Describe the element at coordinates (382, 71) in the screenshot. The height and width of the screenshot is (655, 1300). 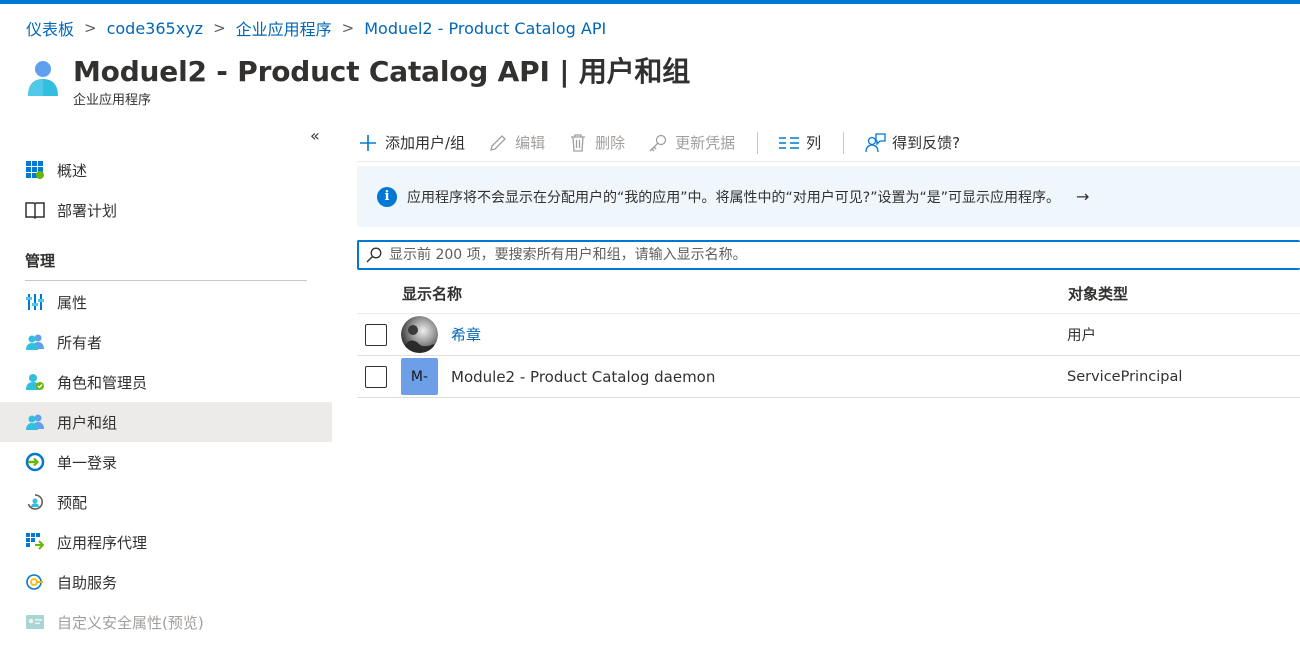
I see `page-title: Moduel2 - Product Catalog API | 用户和组` at that location.